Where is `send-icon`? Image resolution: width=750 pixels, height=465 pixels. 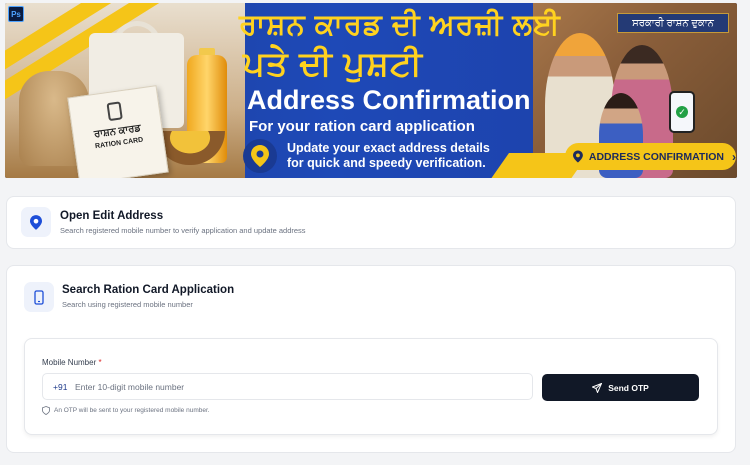 send-icon is located at coordinates (597, 387).